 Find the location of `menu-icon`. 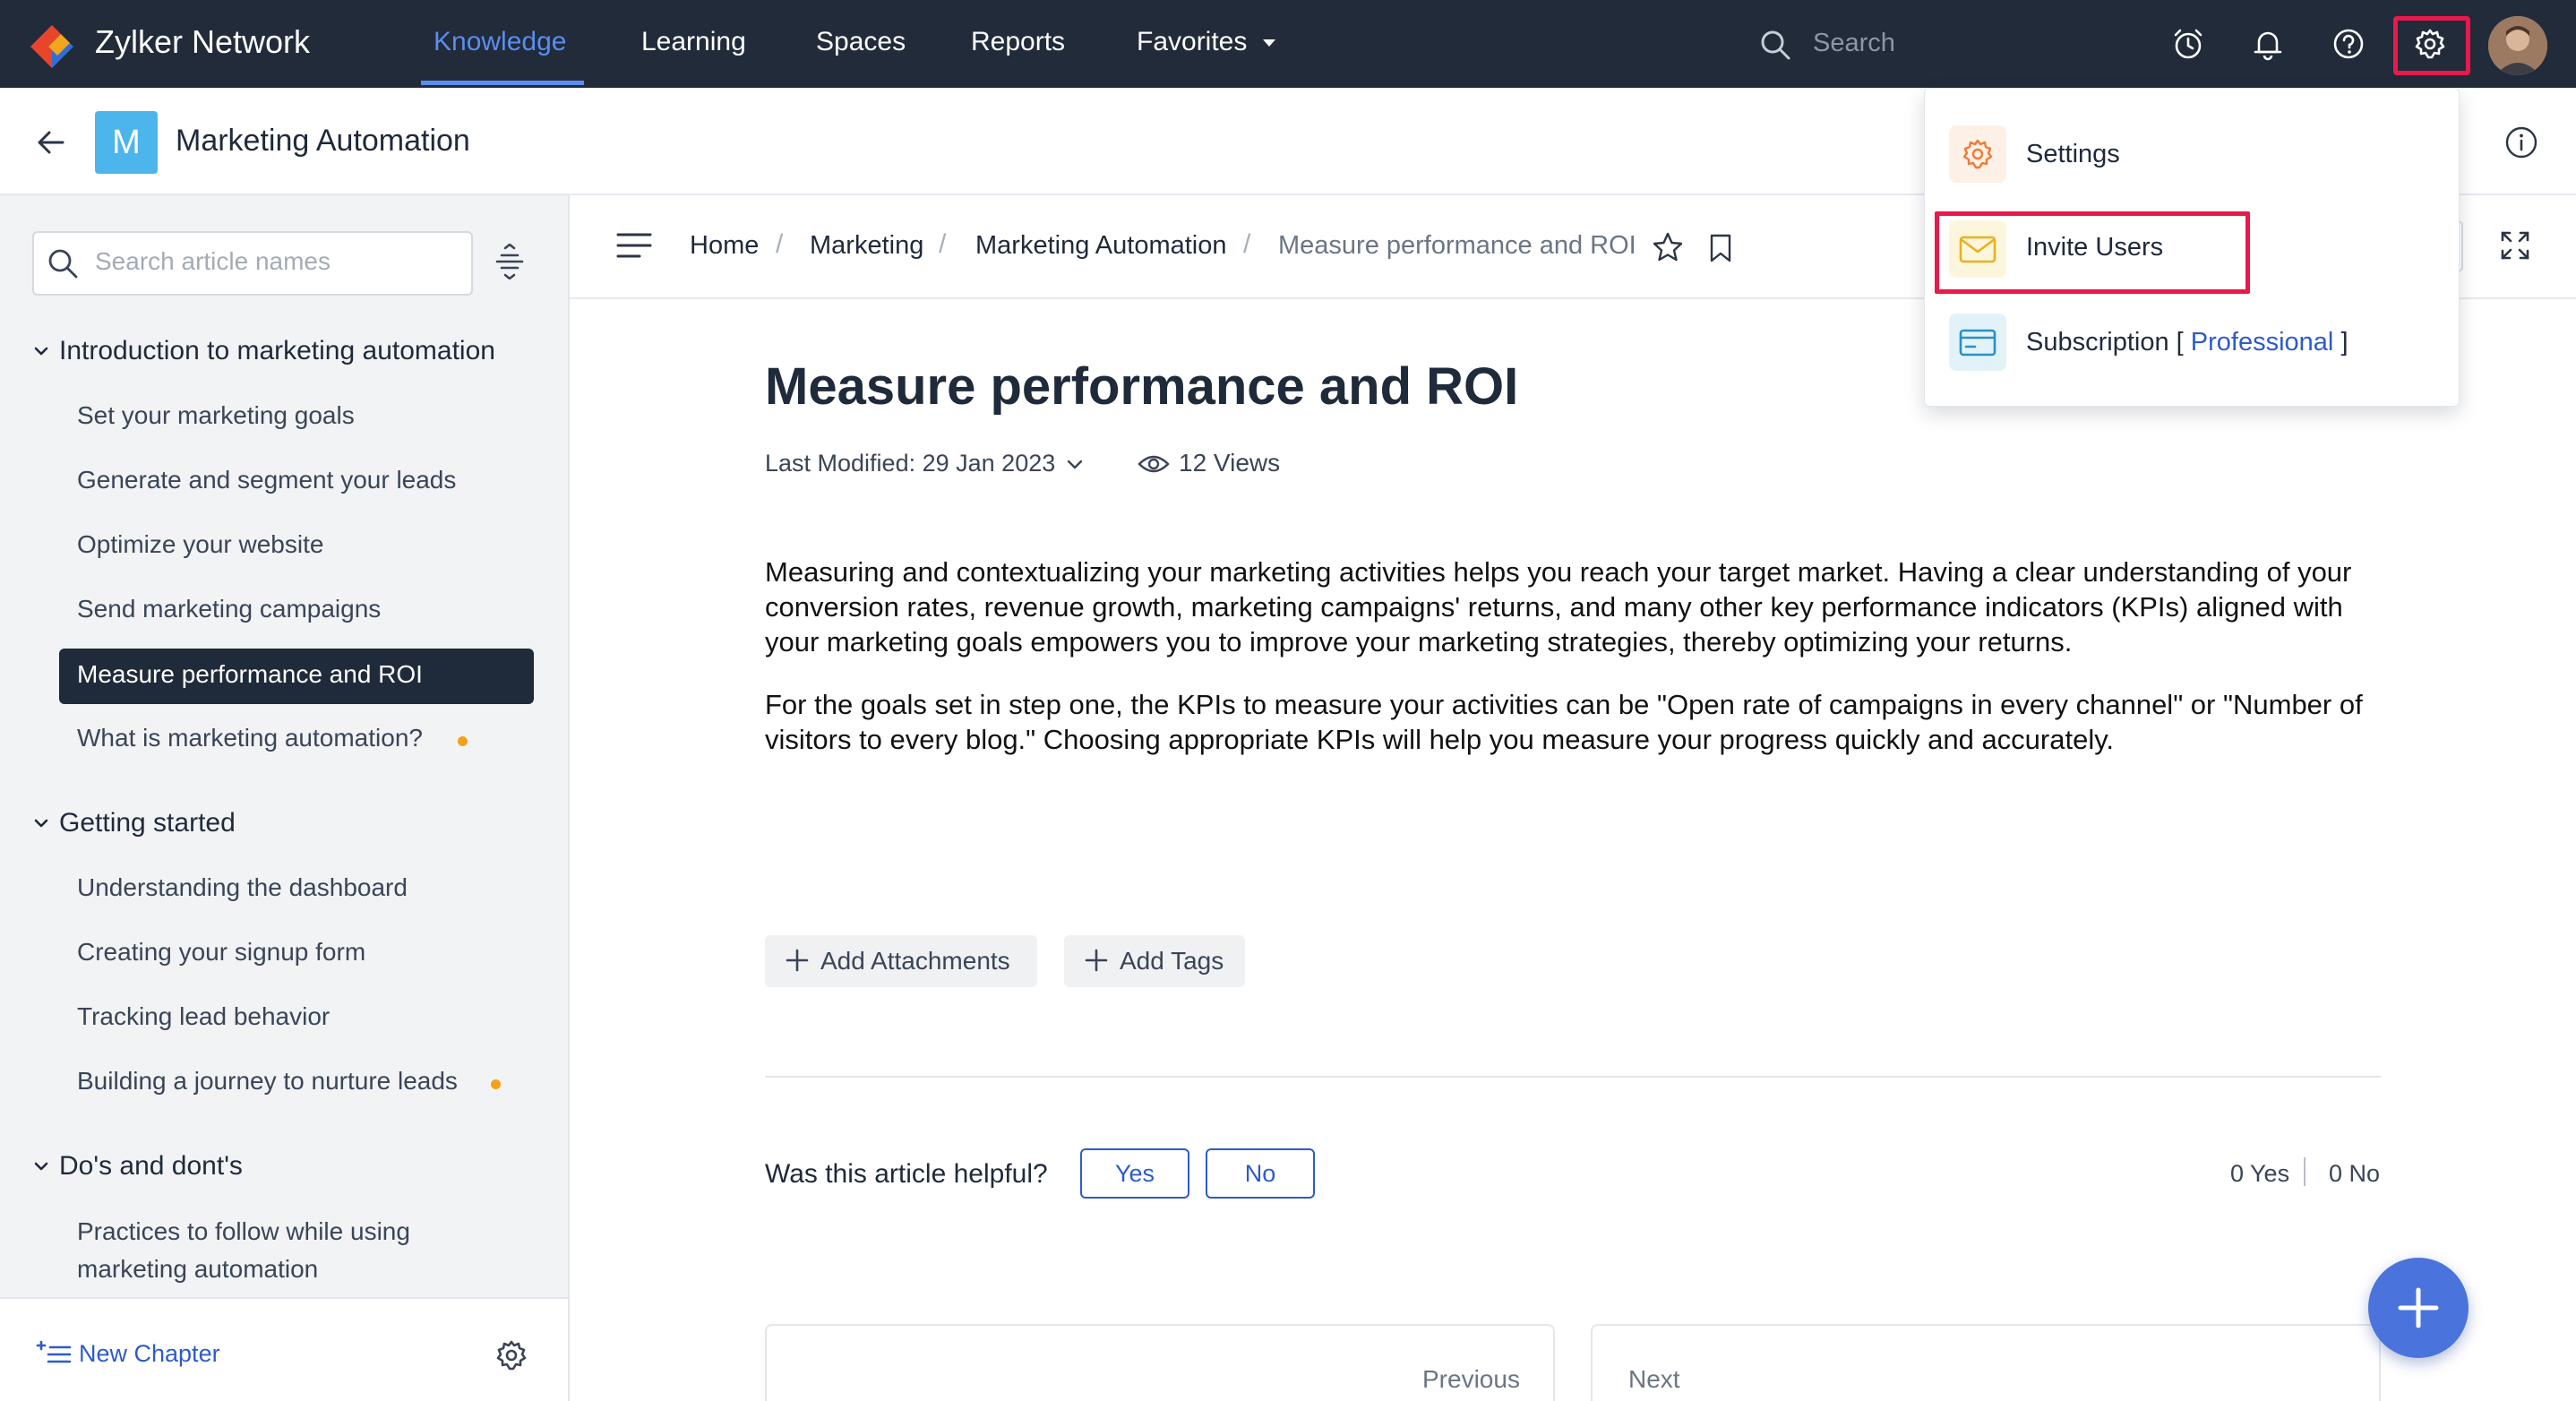

menu-icon is located at coordinates (634, 245).